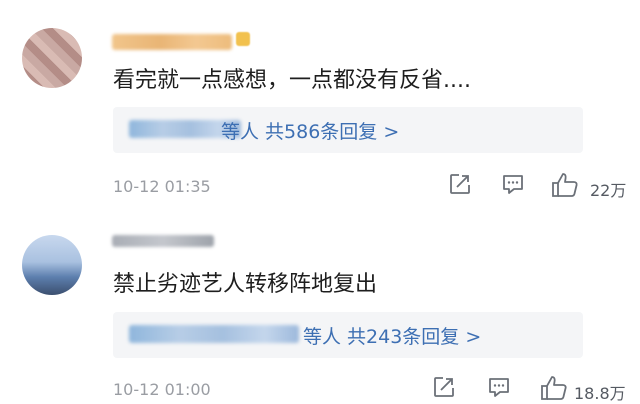 The width and height of the screenshot is (640, 404). I want to click on replies-box: 等人 共586条回复 >, so click(348, 130).